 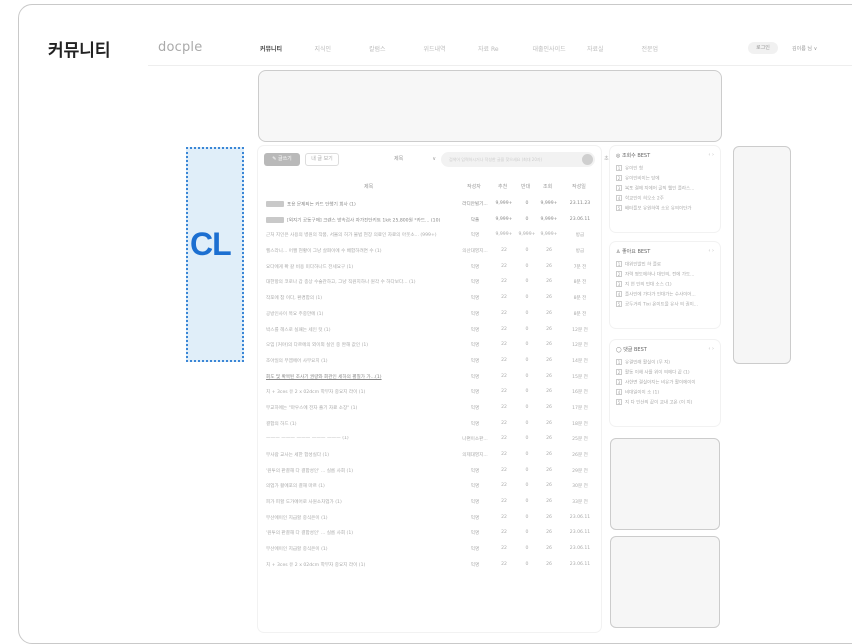 I want to click on my-posts-button: 내 글 보기, so click(x=322, y=159).